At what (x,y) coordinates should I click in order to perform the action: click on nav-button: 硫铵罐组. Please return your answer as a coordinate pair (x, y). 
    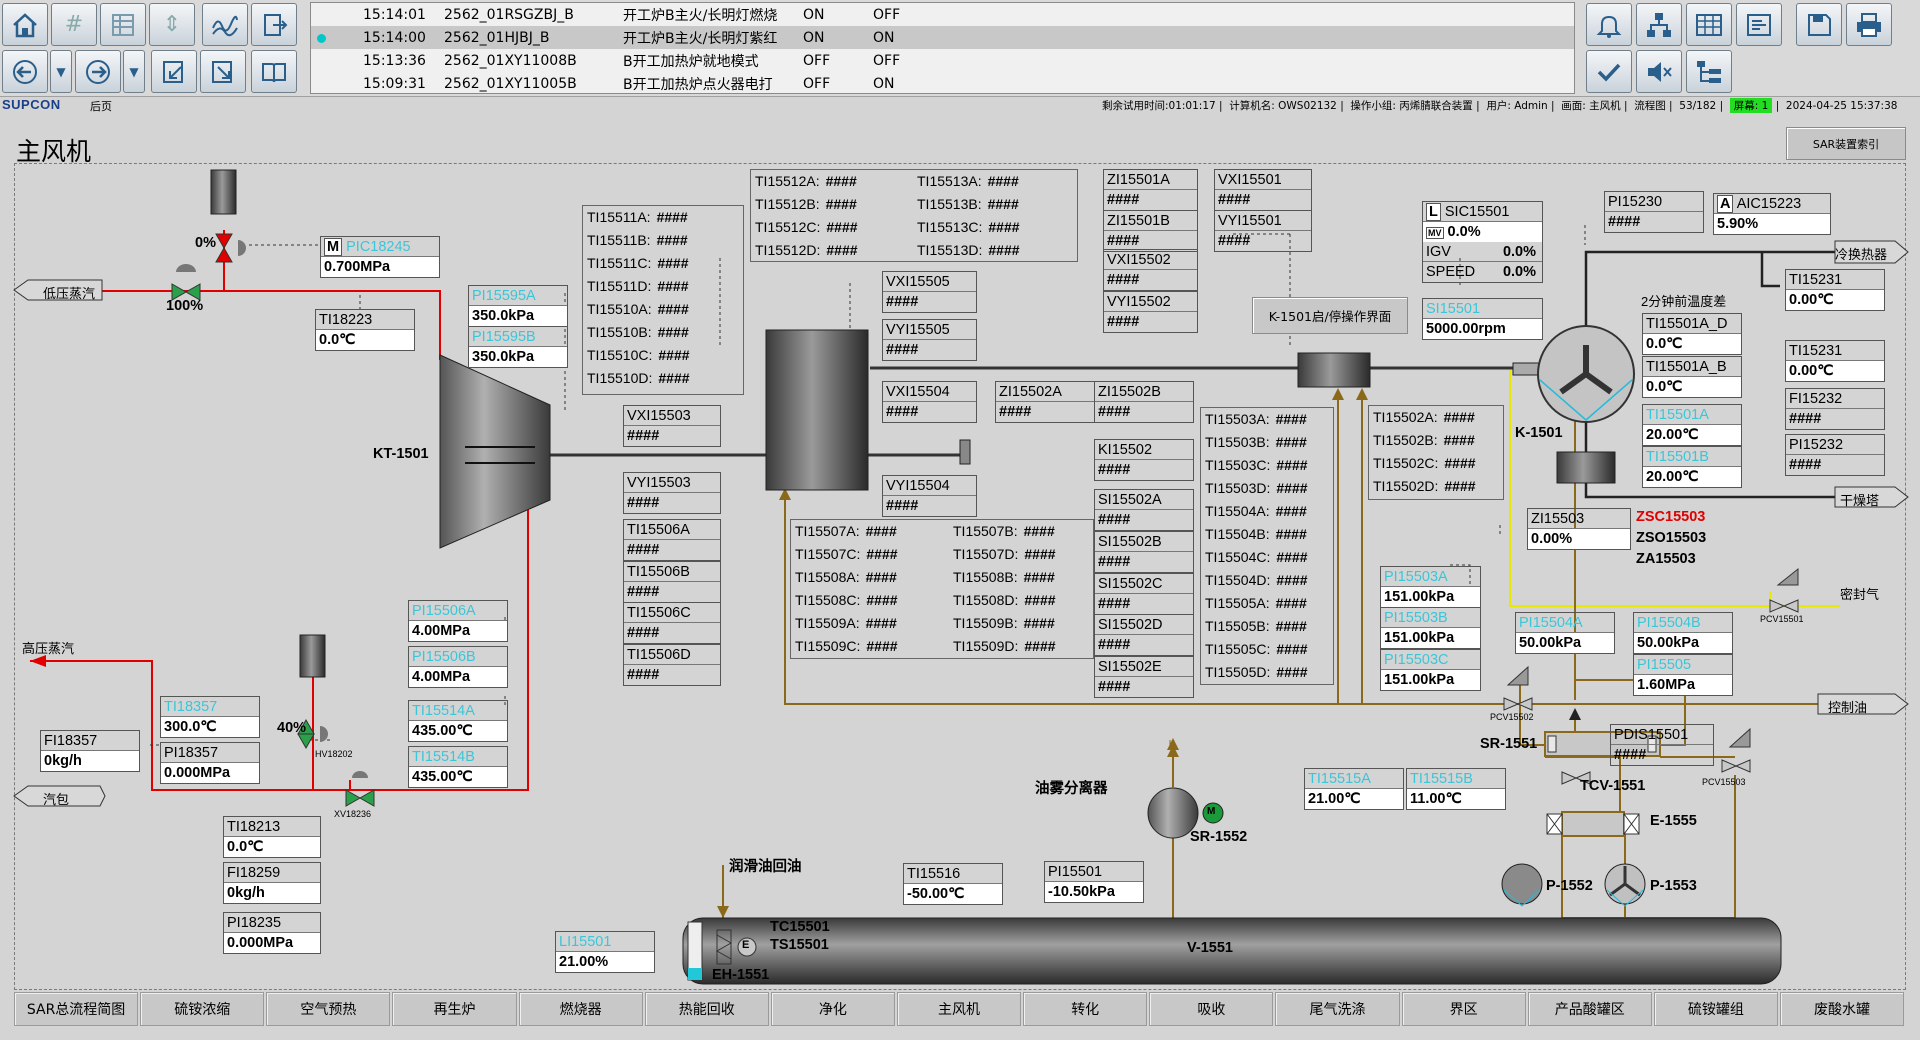
    Looking at the image, I should click on (1715, 1009).